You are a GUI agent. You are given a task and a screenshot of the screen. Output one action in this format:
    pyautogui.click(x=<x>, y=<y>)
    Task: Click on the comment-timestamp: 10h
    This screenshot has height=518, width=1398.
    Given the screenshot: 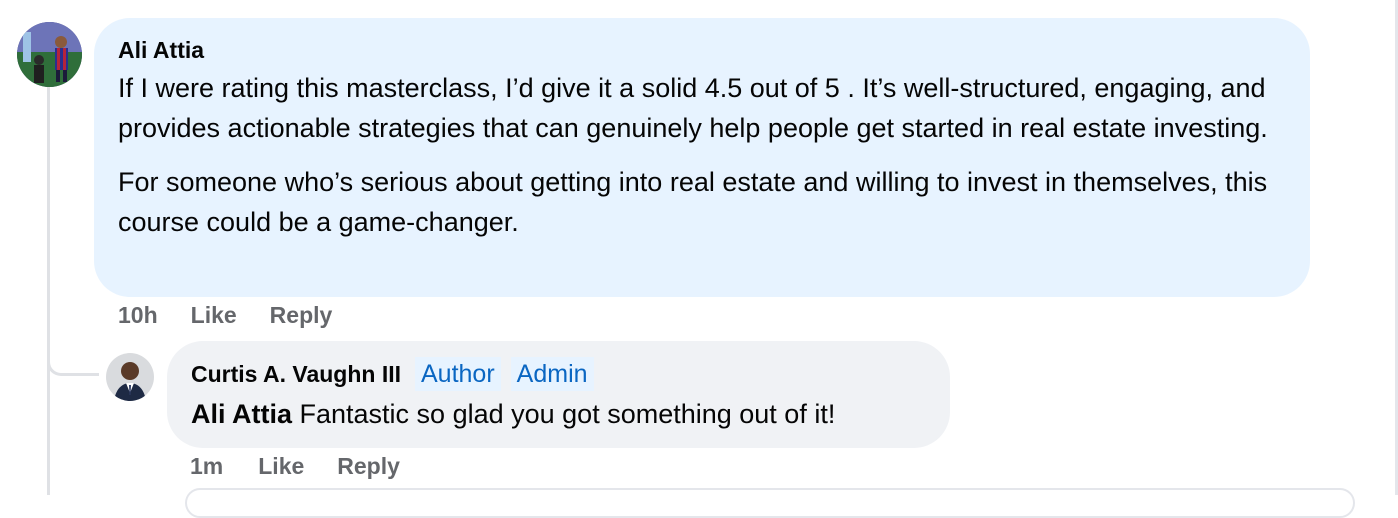 What is the action you would take?
    pyautogui.click(x=138, y=315)
    